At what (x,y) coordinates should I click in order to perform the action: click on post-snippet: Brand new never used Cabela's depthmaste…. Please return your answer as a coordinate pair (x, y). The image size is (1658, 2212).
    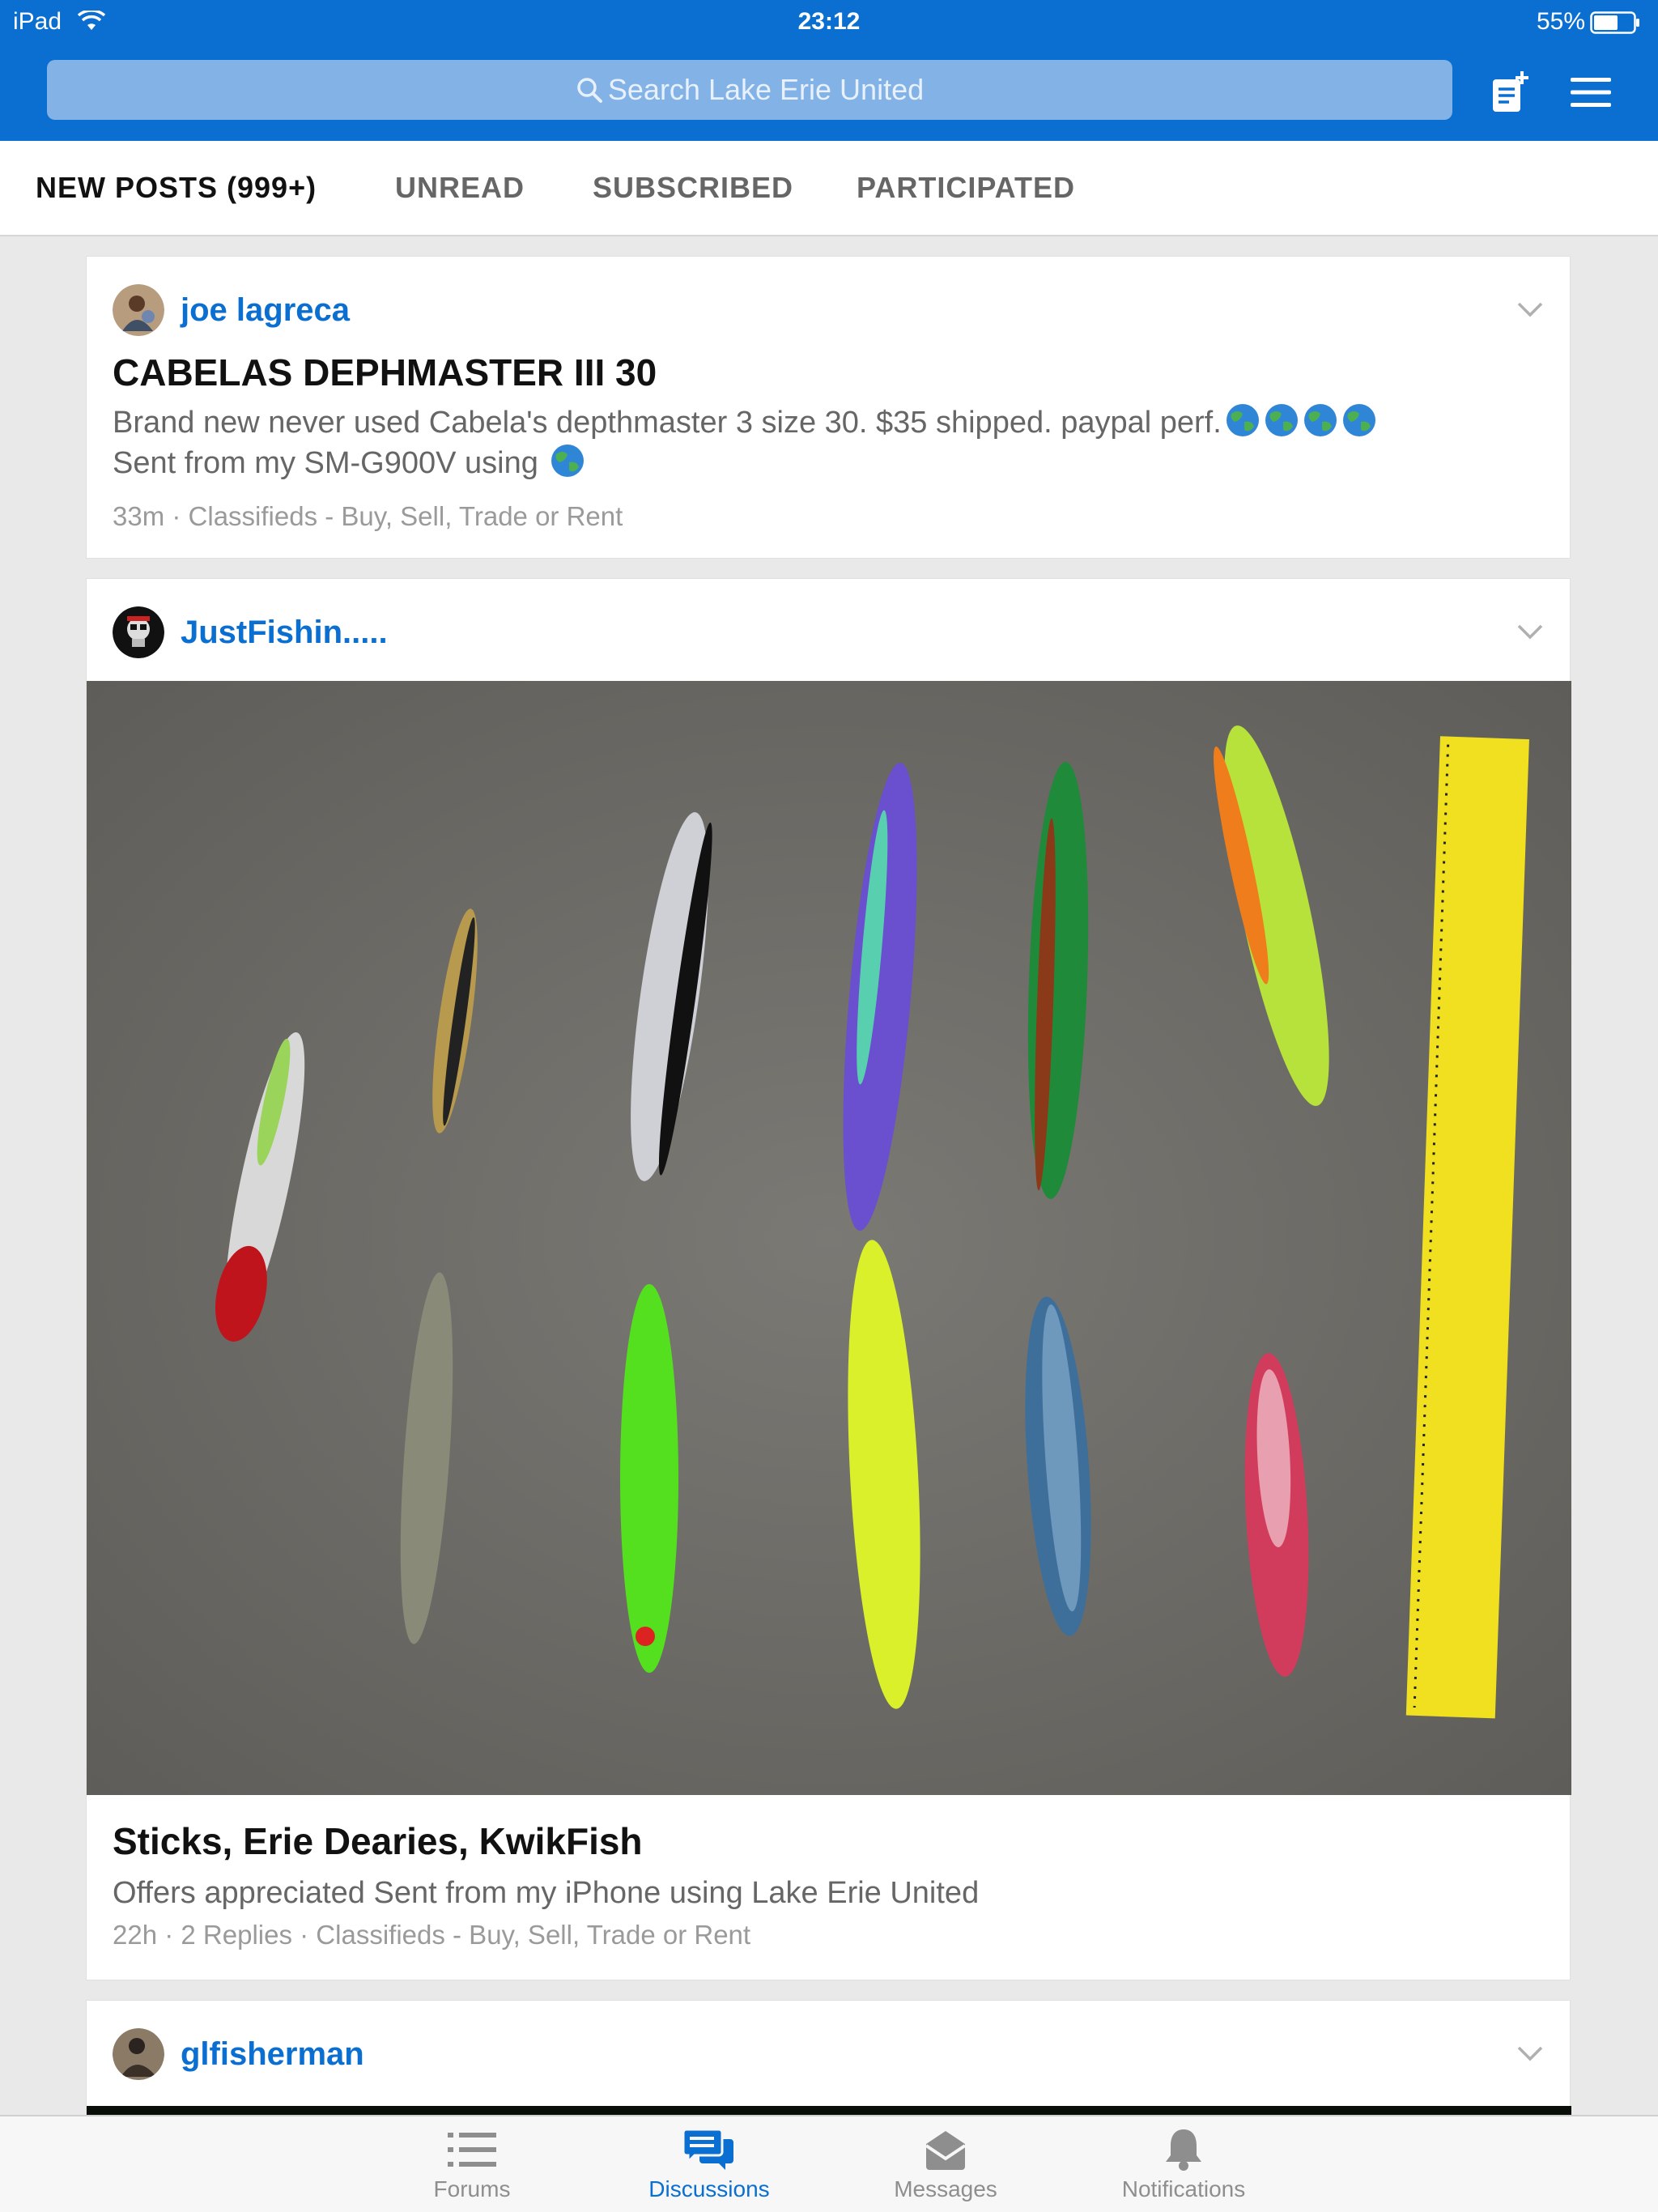
    Looking at the image, I should click on (825, 443).